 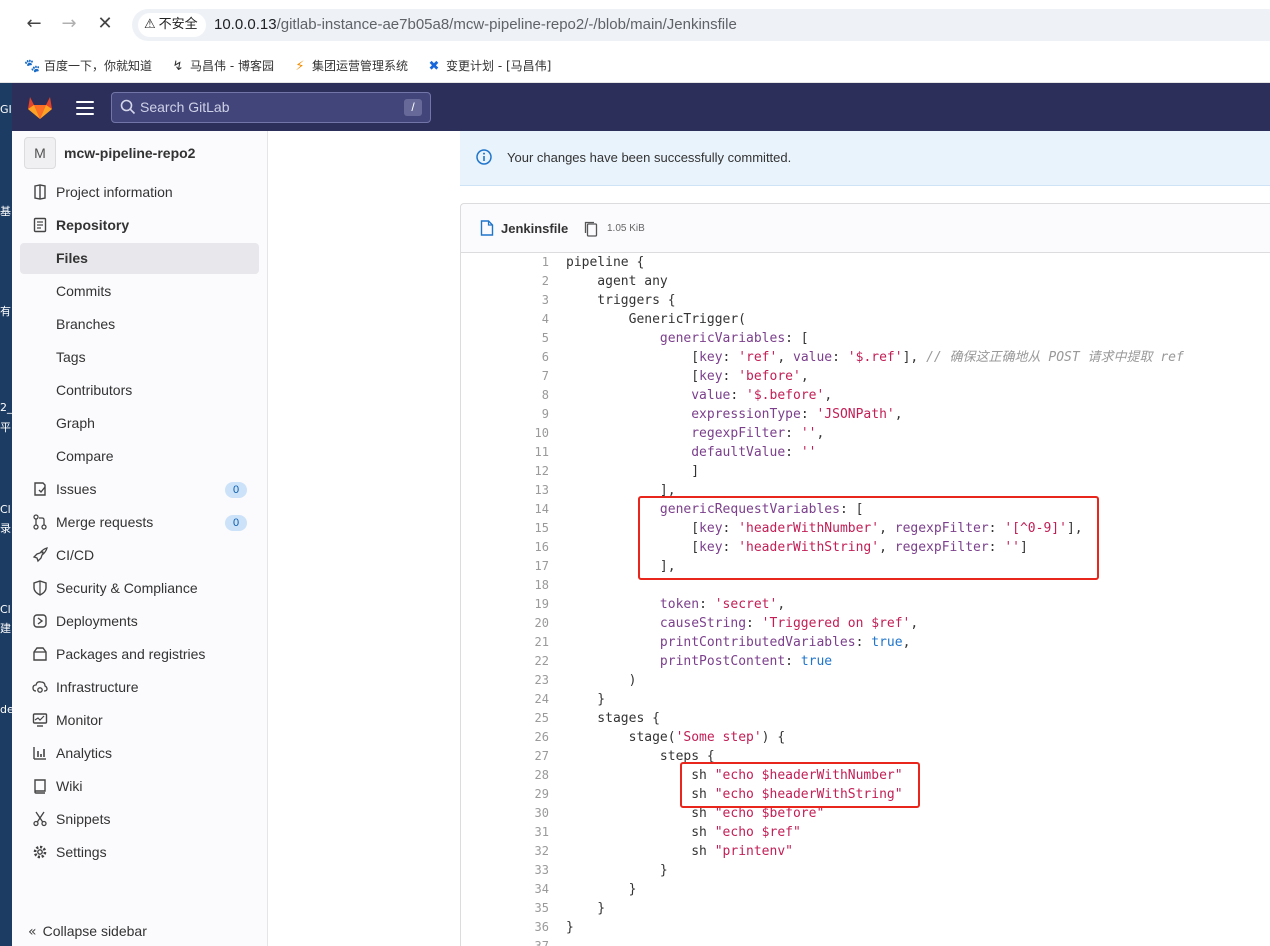 I want to click on code-token: triggers {, so click(x=621, y=300).